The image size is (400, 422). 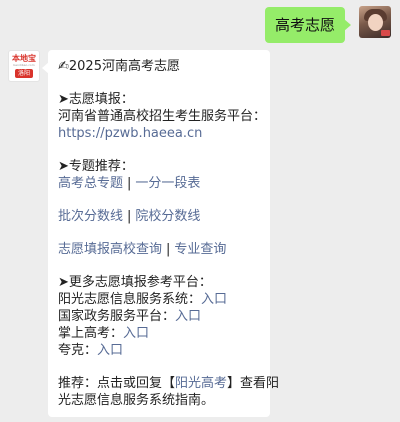 What do you see at coordinates (159, 333) in the screenshot?
I see `more-item: 掌上高考：入口` at bounding box center [159, 333].